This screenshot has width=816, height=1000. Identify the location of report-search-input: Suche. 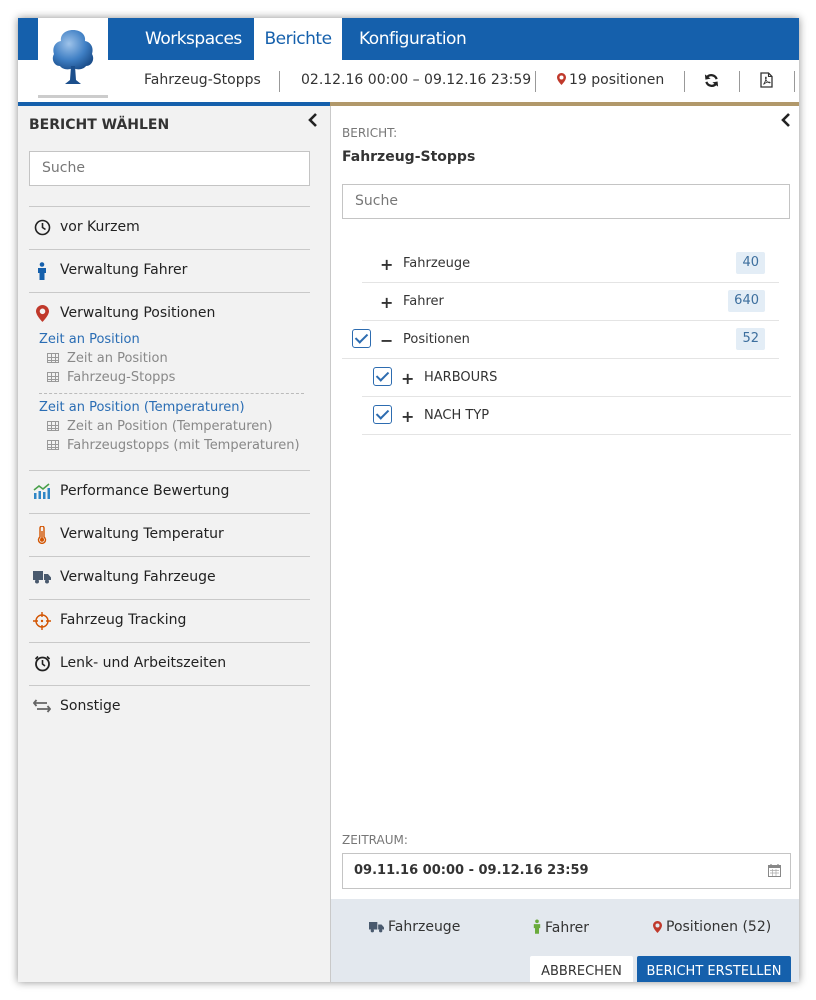
(169, 168).